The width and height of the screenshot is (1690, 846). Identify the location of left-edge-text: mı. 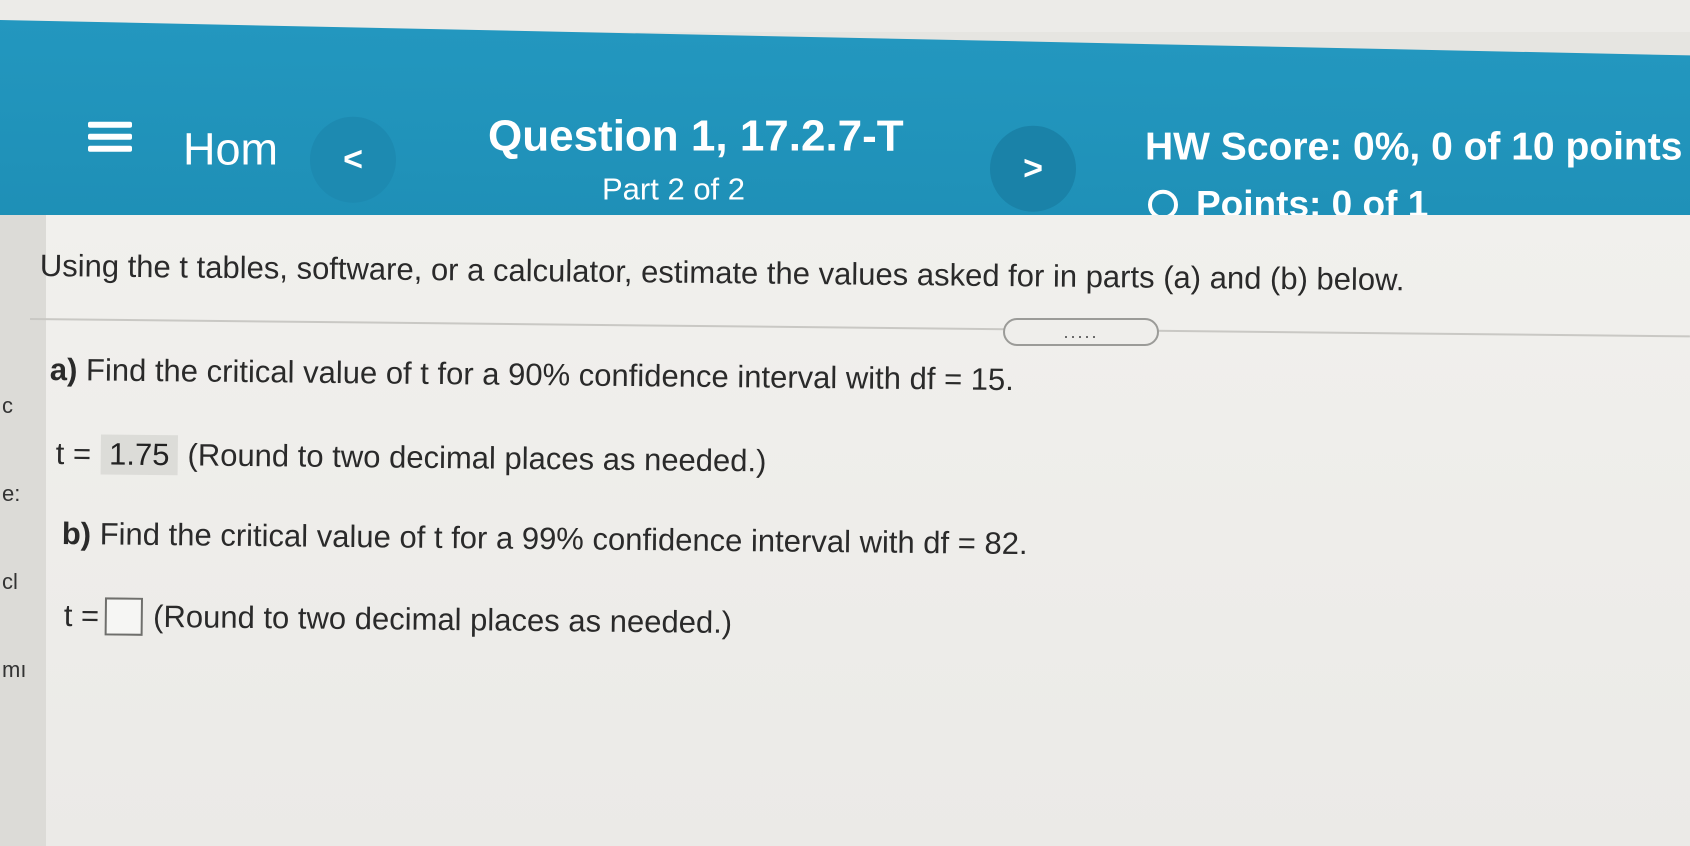
(14, 669).